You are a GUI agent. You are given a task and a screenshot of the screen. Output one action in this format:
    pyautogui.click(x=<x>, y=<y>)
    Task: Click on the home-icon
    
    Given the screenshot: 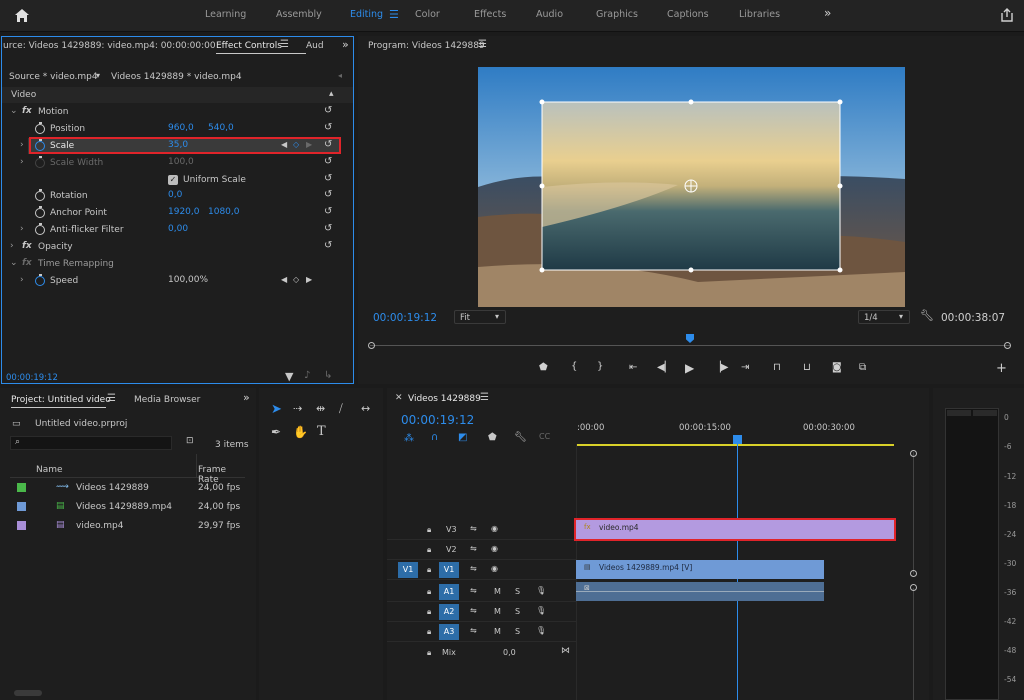 What is the action you would take?
    pyautogui.click(x=22, y=15)
    